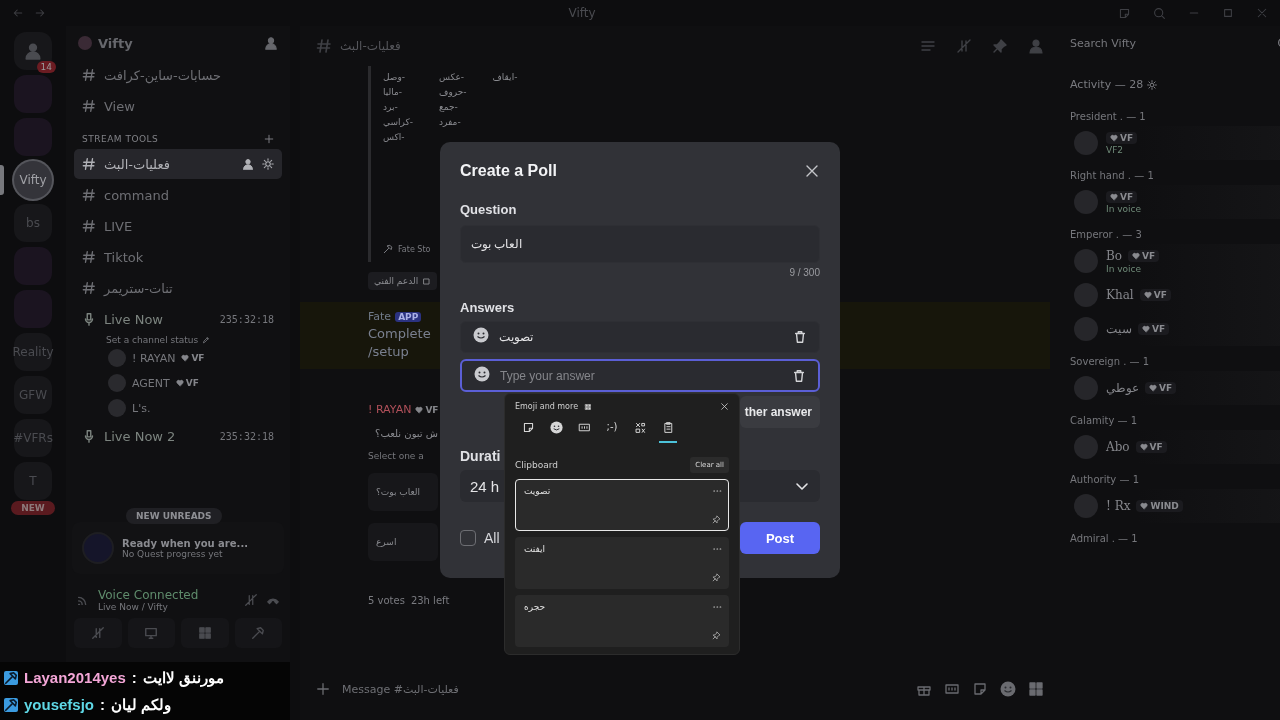  What do you see at coordinates (1036, 46) in the screenshot?
I see `members-icon` at bounding box center [1036, 46].